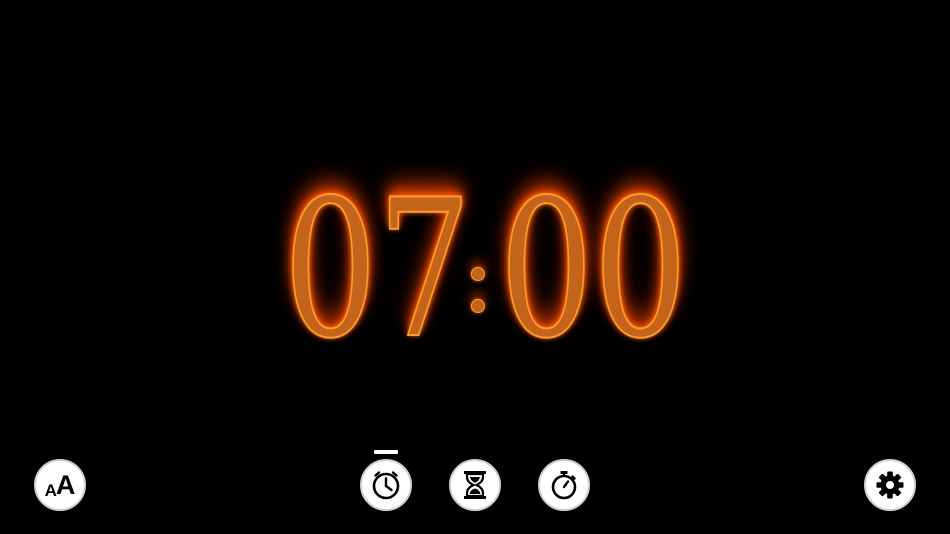  I want to click on timer-mode-button, so click(475, 485).